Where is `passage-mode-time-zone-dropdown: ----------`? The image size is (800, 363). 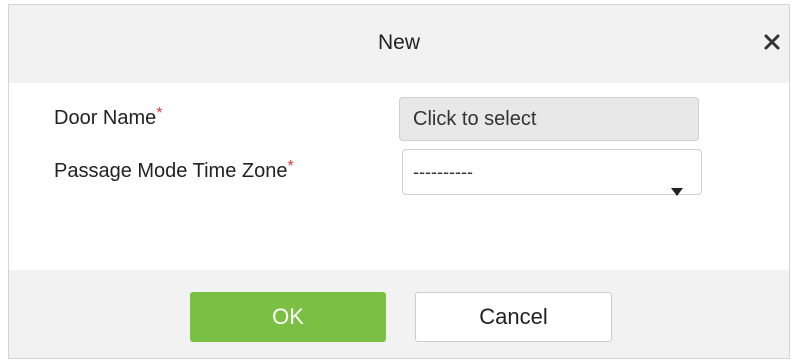
passage-mode-time-zone-dropdown: ---------- is located at coordinates (552, 172).